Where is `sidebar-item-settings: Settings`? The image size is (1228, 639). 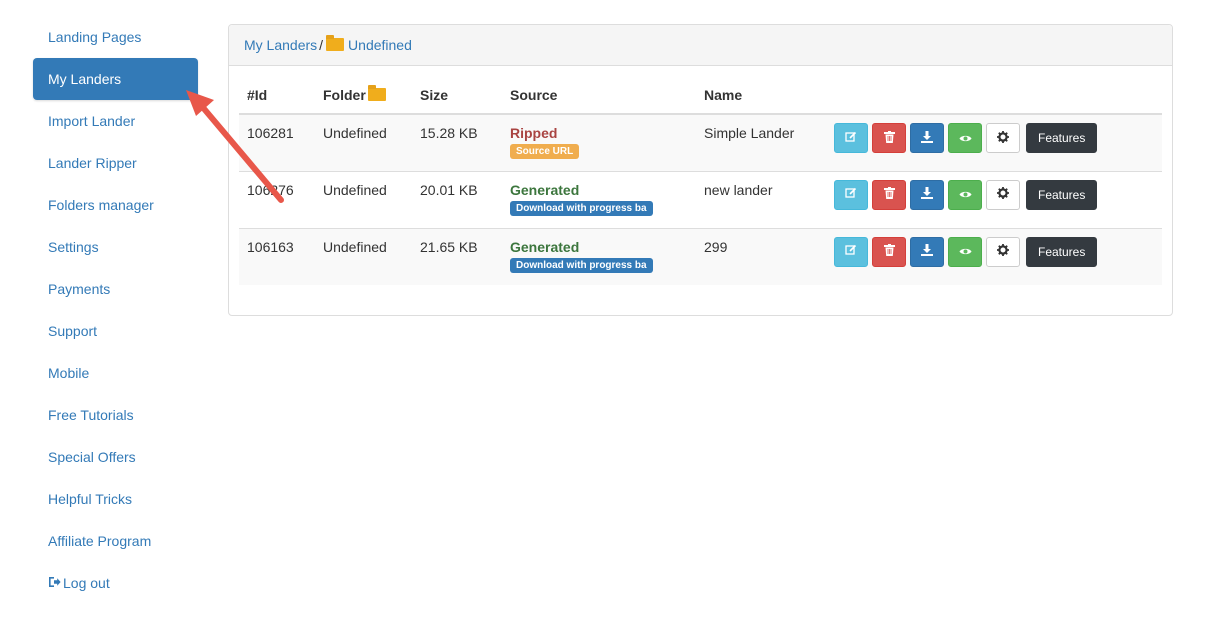
sidebar-item-settings: Settings is located at coordinates (115, 247).